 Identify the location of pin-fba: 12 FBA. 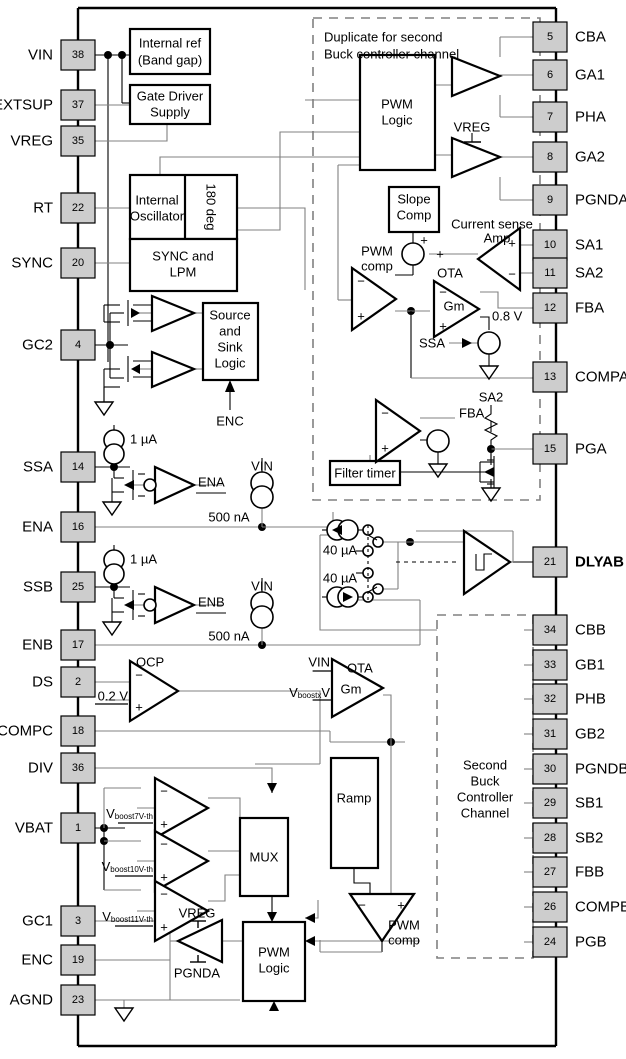
(568, 308).